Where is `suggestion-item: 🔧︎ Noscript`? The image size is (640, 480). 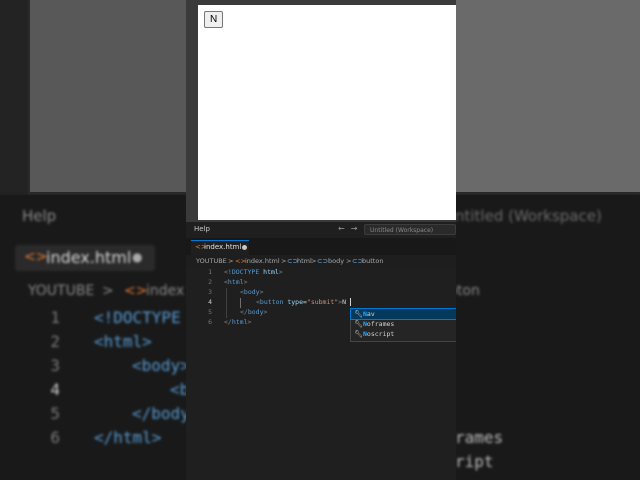
suggestion-item: 🔧︎ Noscript is located at coordinates (403, 334).